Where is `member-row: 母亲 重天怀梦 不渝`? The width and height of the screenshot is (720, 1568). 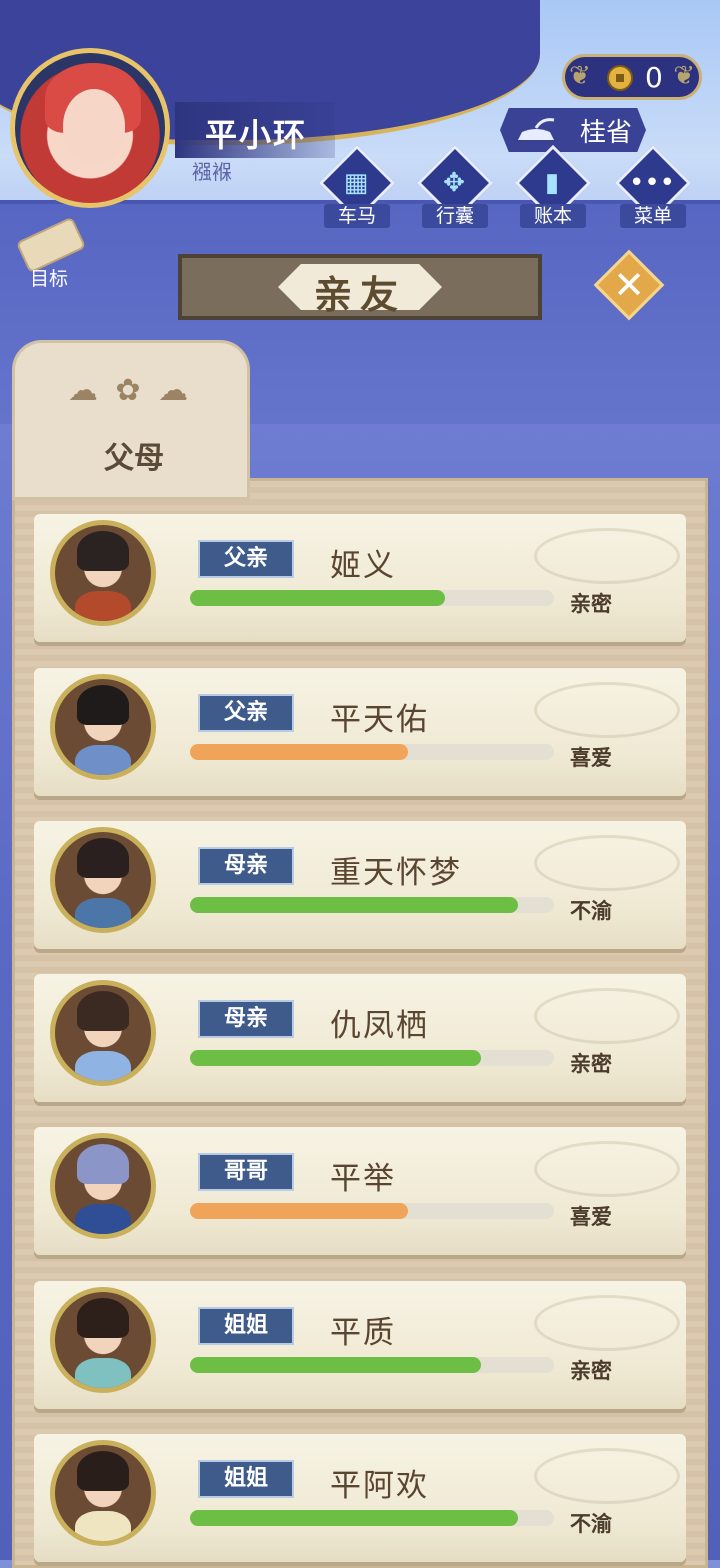 member-row: 母亲 重天怀梦 不渝 is located at coordinates (360, 885).